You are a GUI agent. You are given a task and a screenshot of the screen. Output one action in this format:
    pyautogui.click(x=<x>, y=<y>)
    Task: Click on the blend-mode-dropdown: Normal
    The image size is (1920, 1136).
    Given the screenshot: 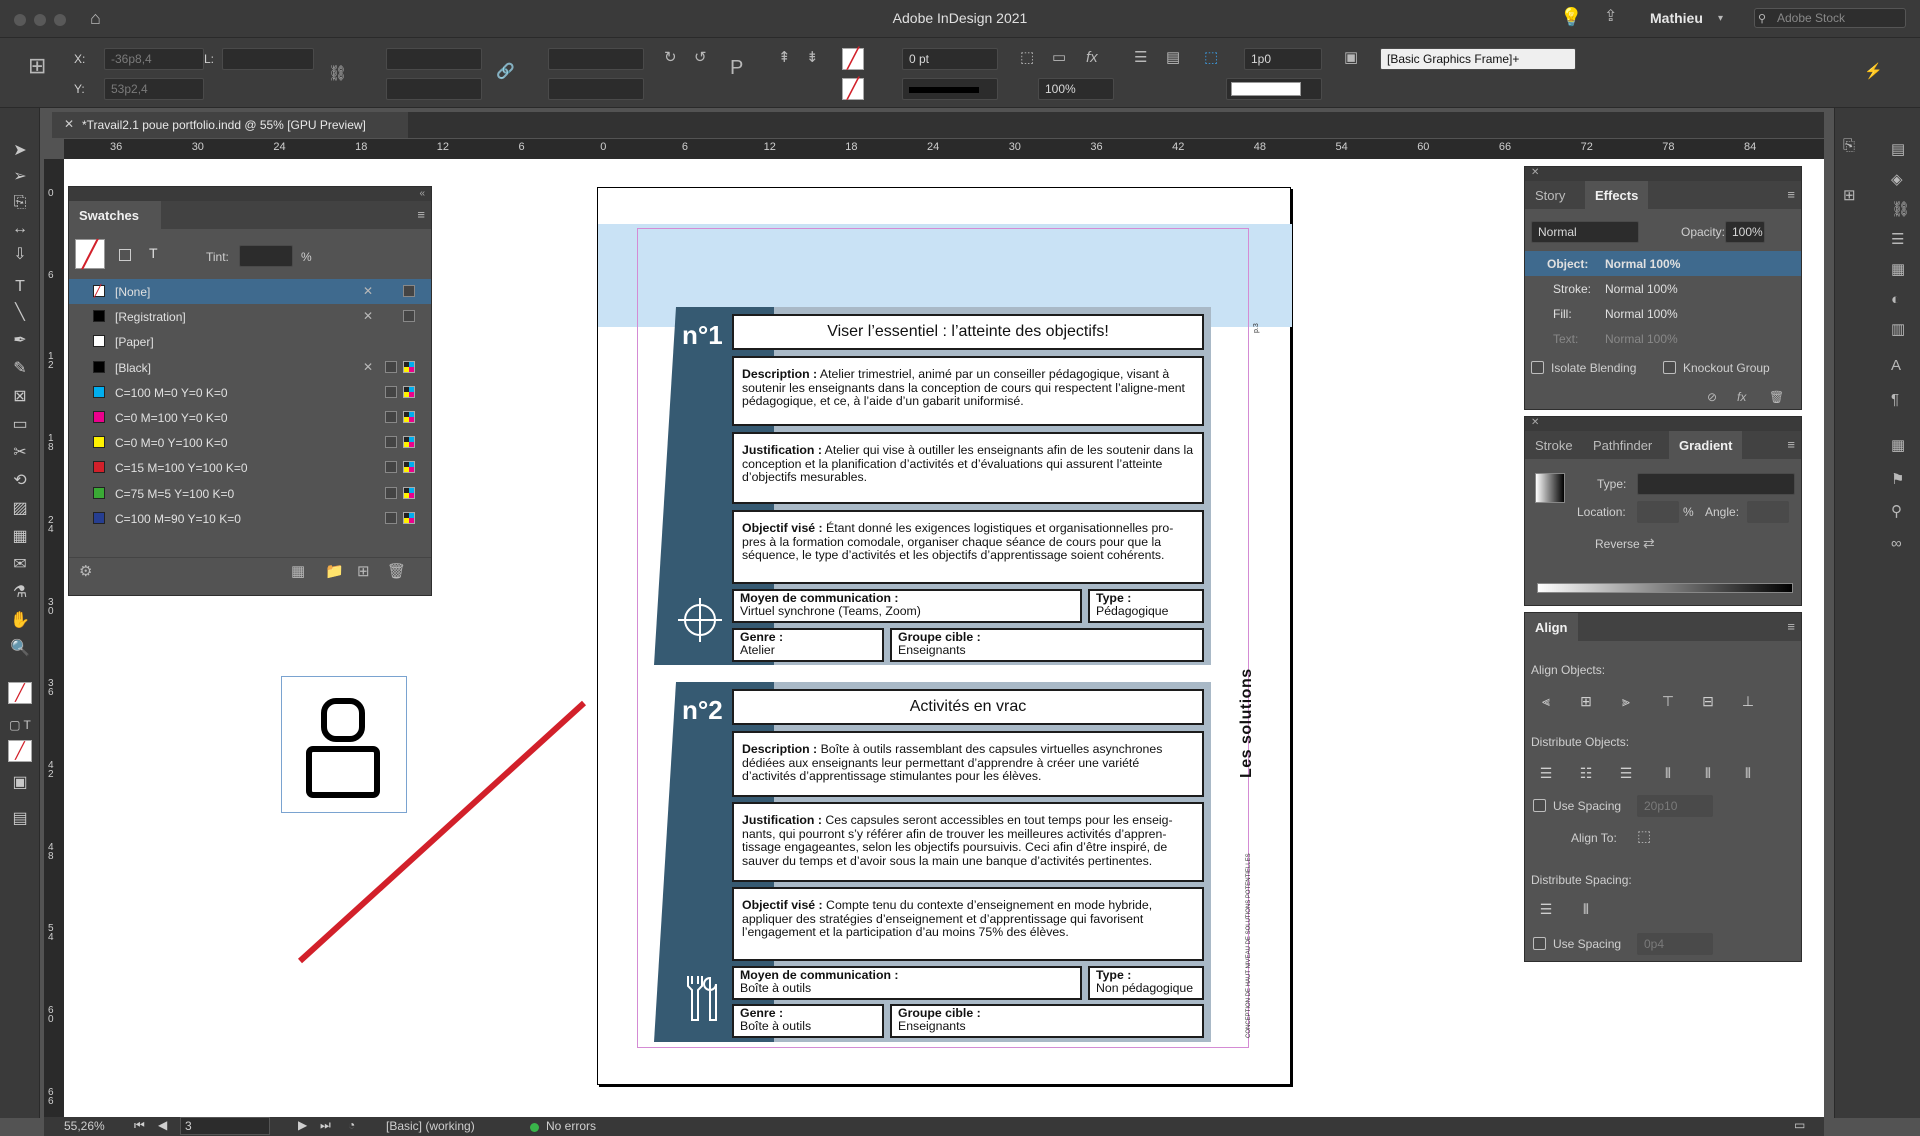 What is the action you would take?
    pyautogui.click(x=1585, y=232)
    